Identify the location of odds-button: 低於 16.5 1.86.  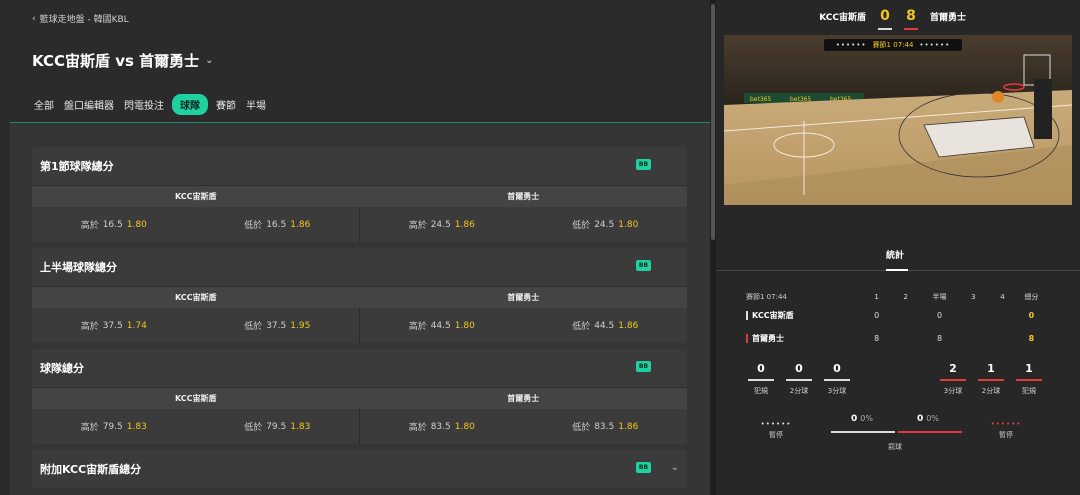
(278, 224).